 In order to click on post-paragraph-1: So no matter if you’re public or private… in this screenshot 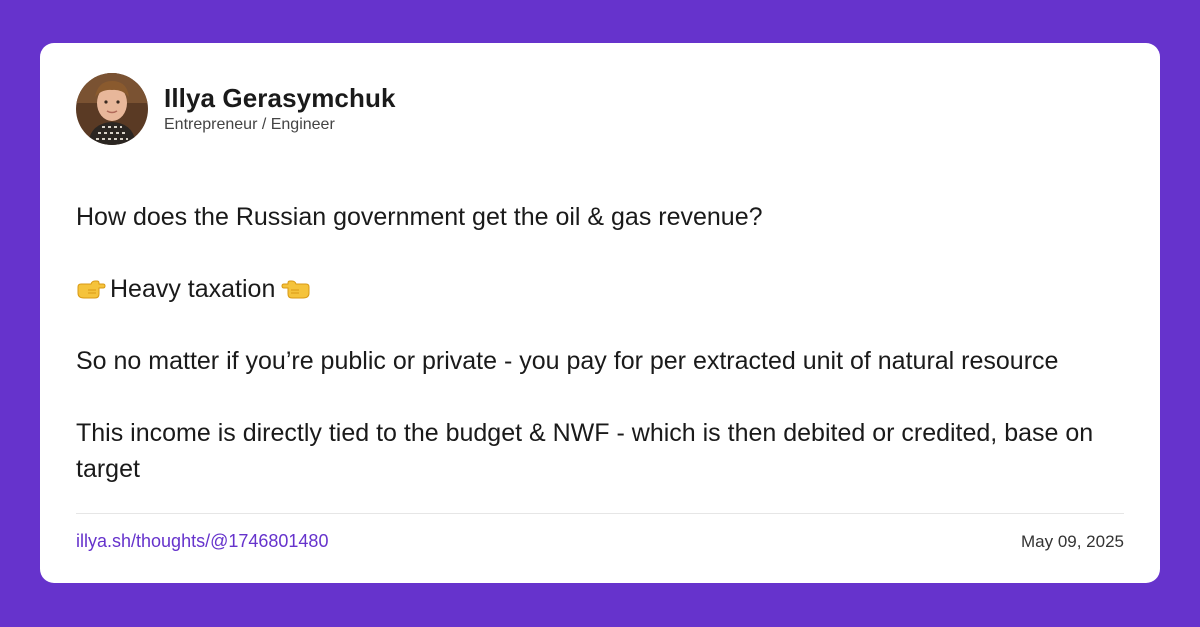, I will do `click(567, 361)`.